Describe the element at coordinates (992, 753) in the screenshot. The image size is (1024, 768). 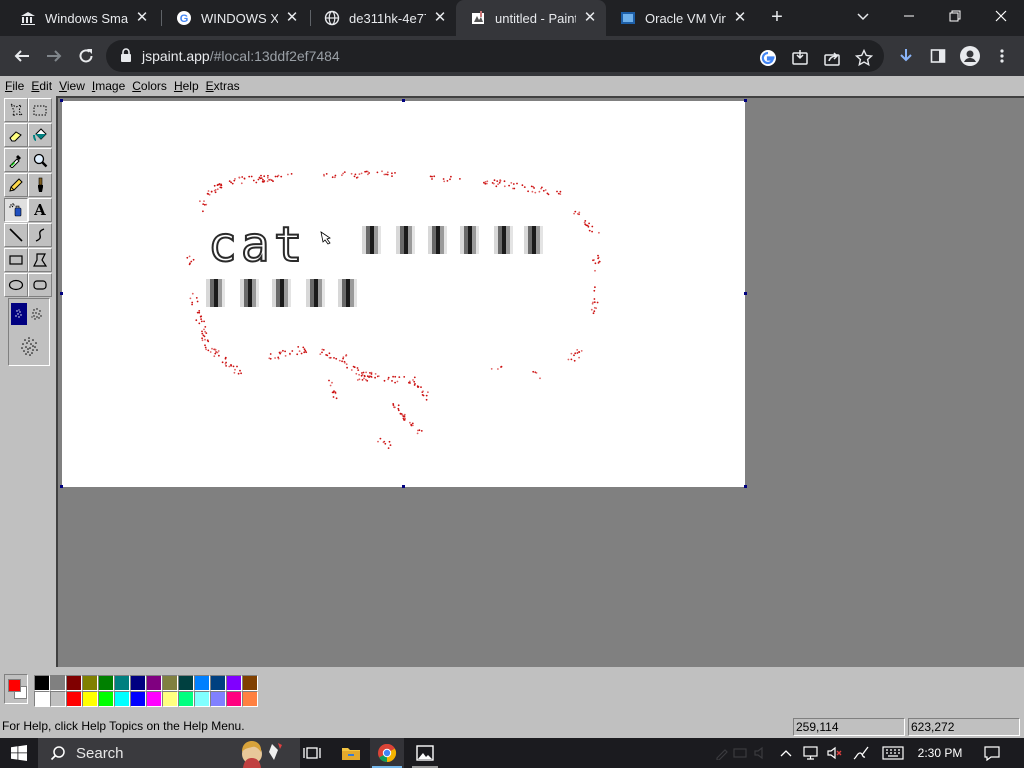
I see `notifications-button` at that location.